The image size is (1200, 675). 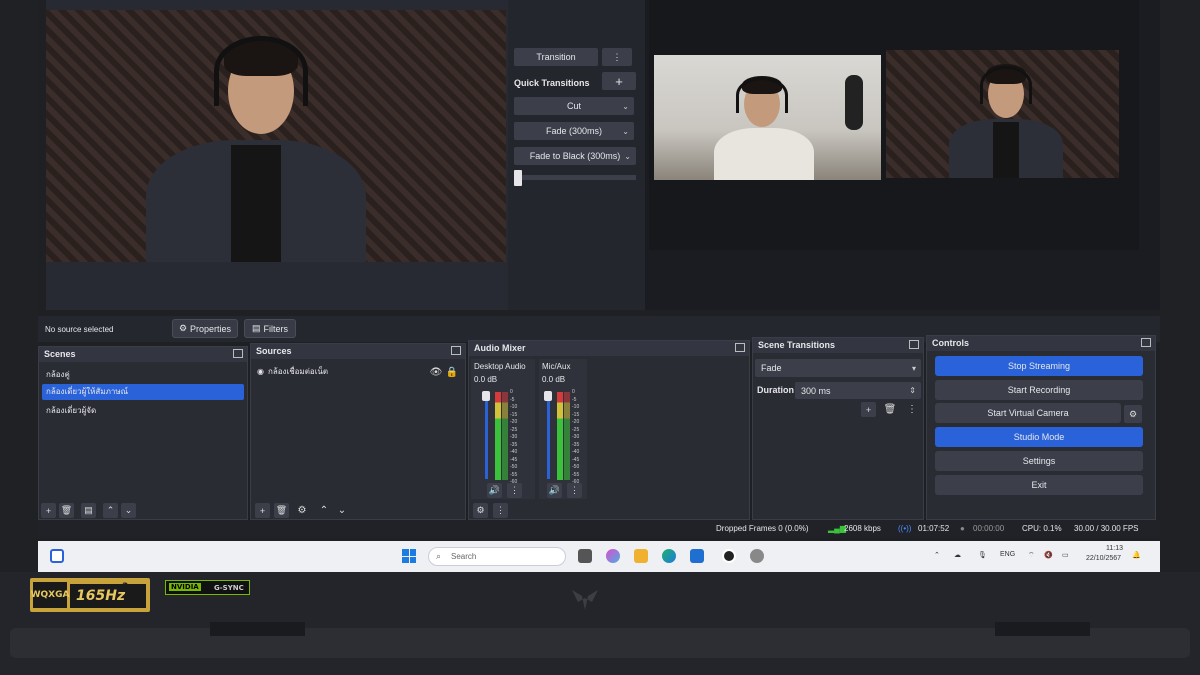 What do you see at coordinates (1048, 555) in the screenshot?
I see `speaker-mute-icon: 🔇` at bounding box center [1048, 555].